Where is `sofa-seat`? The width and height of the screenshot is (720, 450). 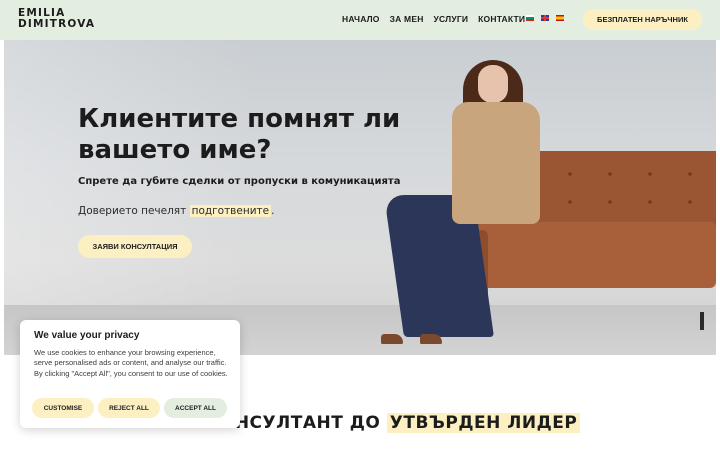
sofa-seat is located at coordinates (597, 255).